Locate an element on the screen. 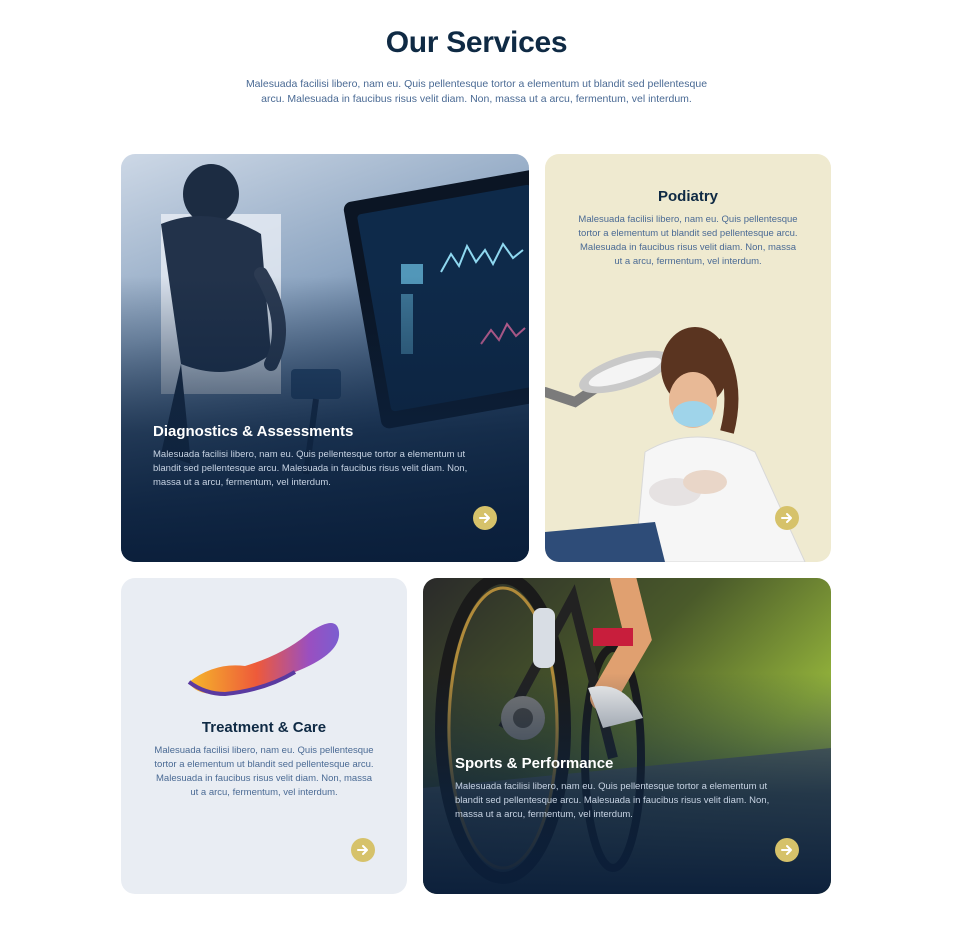 The width and height of the screenshot is (953, 939). card-title: Diagnostics & Assessments is located at coordinates (253, 431).